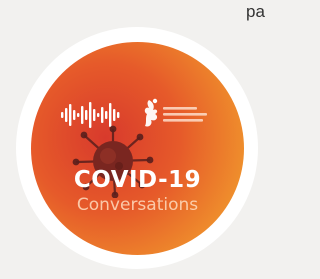 The height and width of the screenshot is (279, 320). What do you see at coordinates (255, 11) in the screenshot?
I see `cropped-header-text: pa` at bounding box center [255, 11].